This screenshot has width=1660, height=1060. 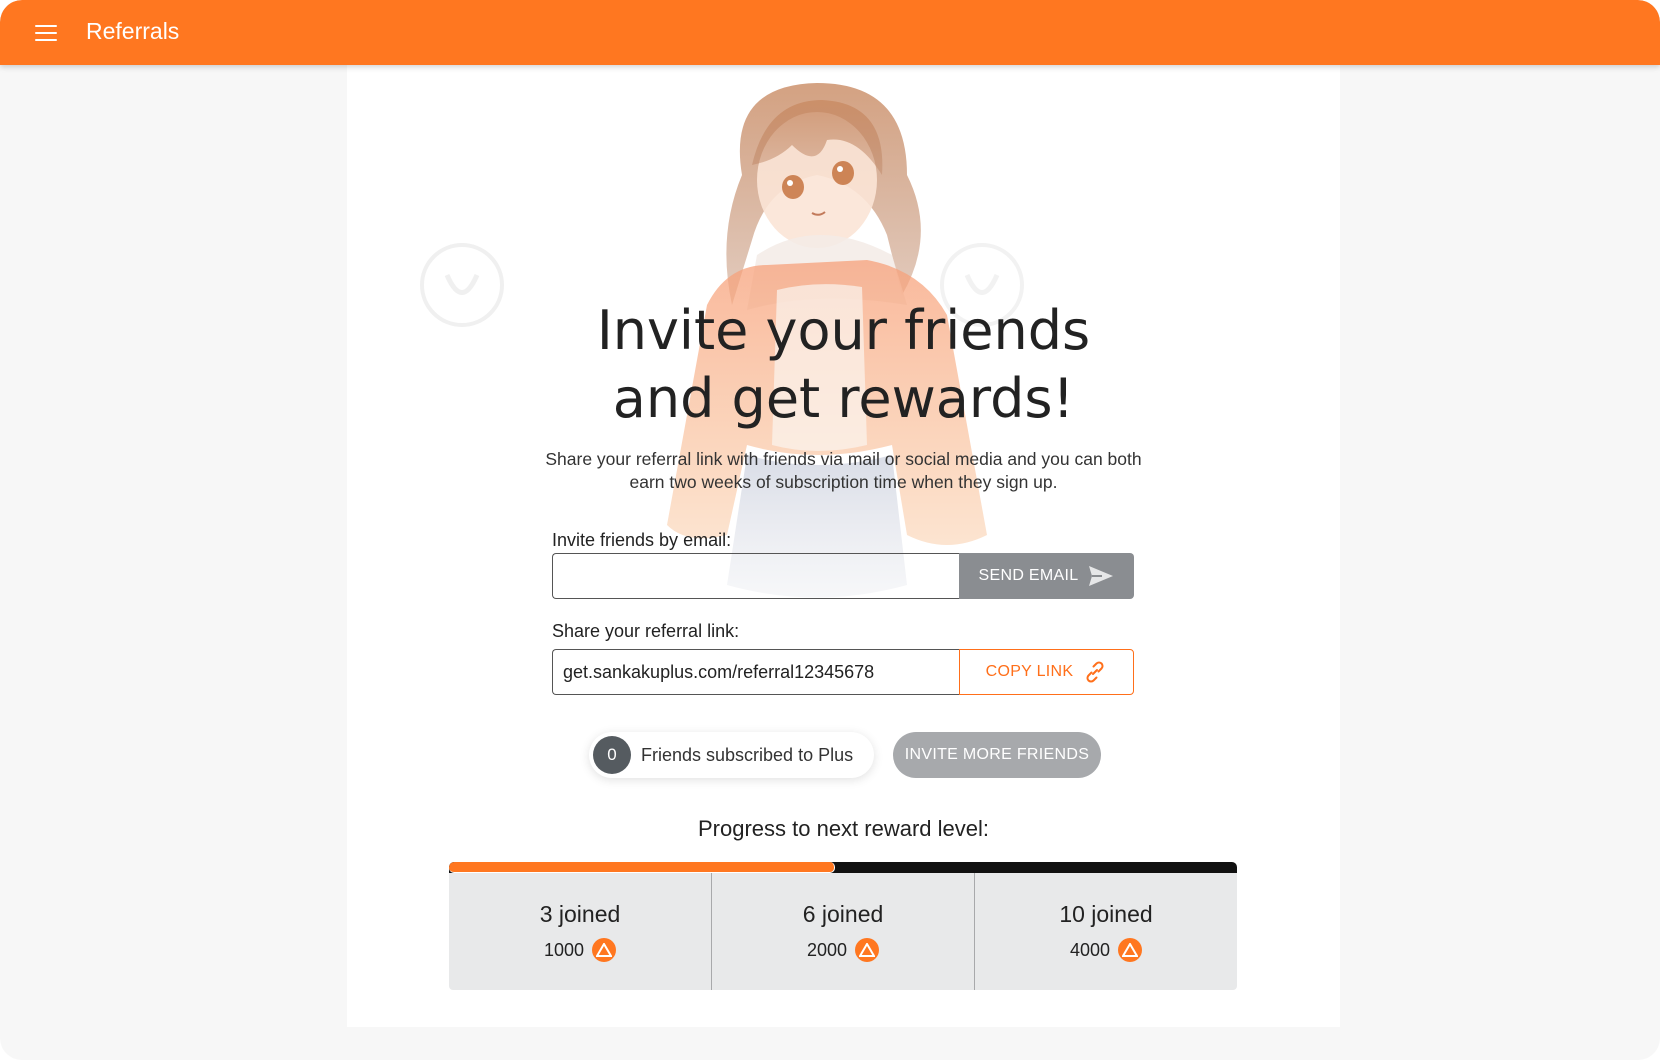 I want to click on friends-count-badge: 0, so click(x=612, y=755).